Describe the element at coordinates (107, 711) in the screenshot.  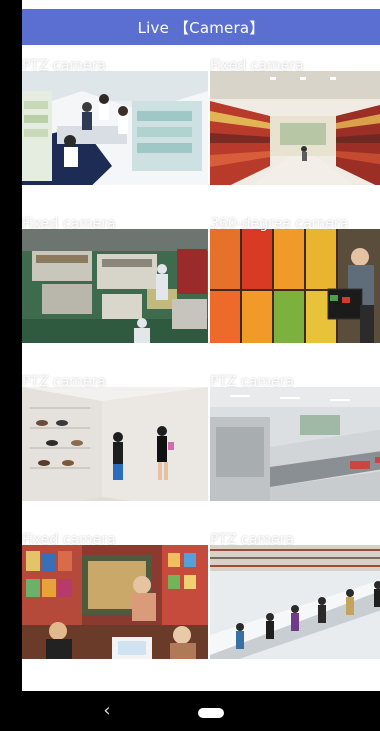
I see `chevron-left-icon: ‹` at that location.